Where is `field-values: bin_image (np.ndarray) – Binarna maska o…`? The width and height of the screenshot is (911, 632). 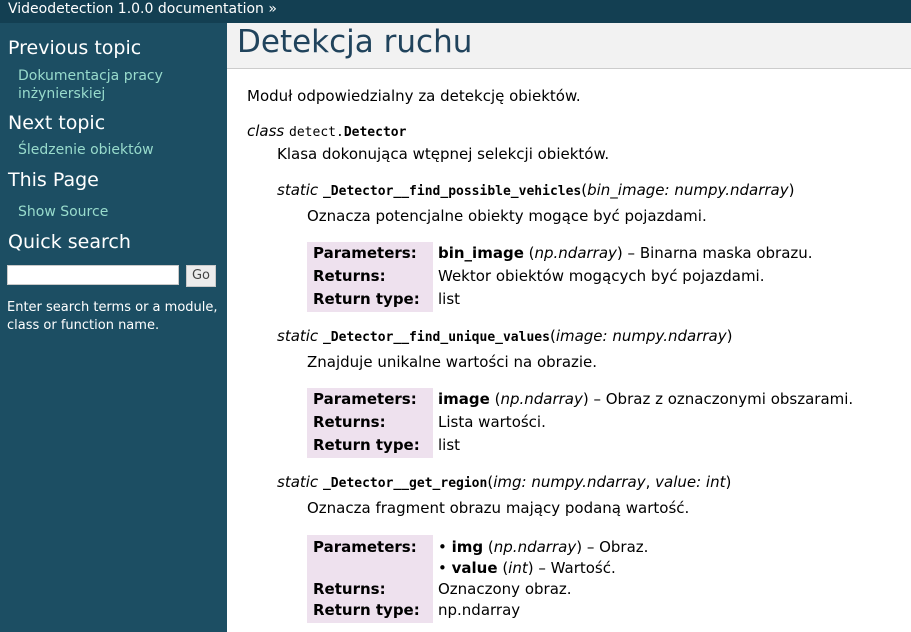
field-values: bin_image (np.ndarray) – Binarna maska o… is located at coordinates (625, 276).